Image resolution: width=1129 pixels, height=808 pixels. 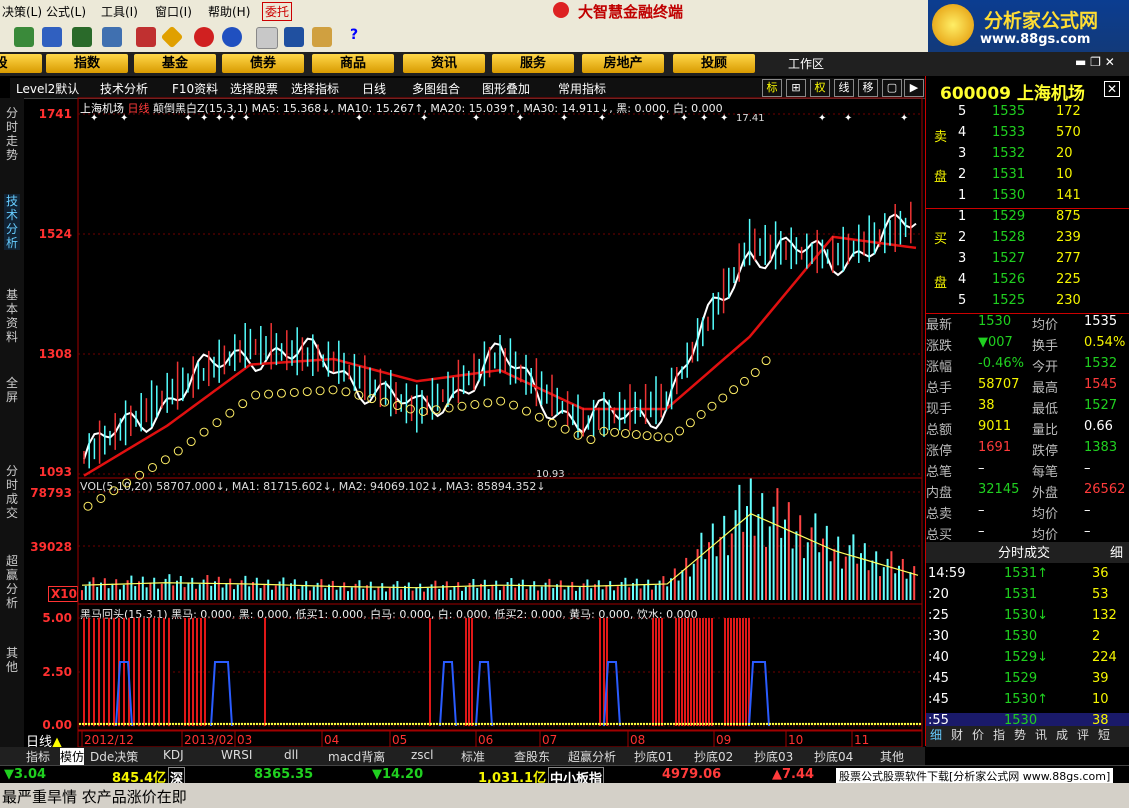 What do you see at coordinates (72, 756) in the screenshot?
I see `indicator-tab: 模仿` at bounding box center [72, 756].